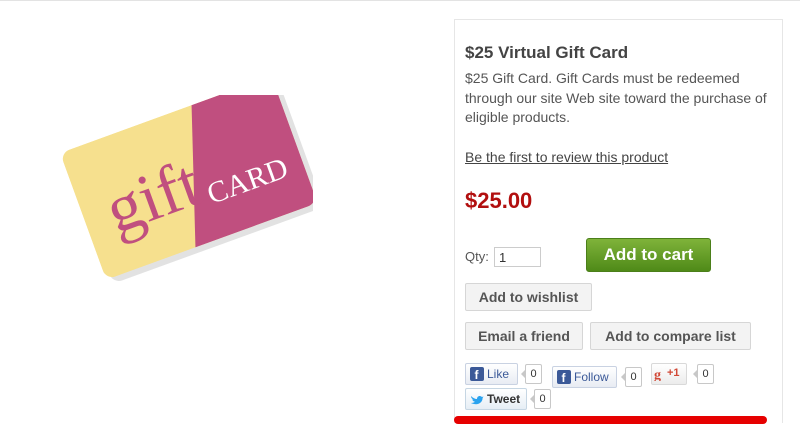 This screenshot has height=436, width=800. I want to click on svg-text: g, so click(657, 374).